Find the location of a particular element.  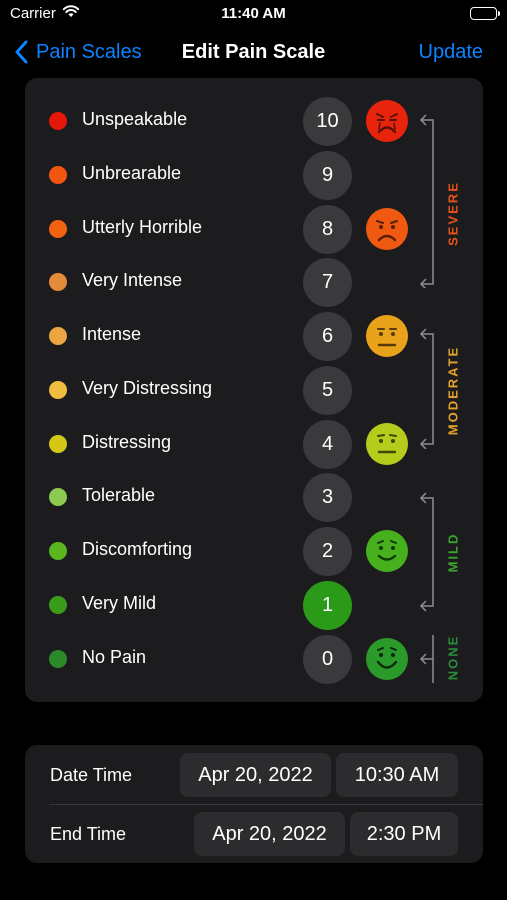

level-number-button: 6 is located at coordinates (327, 336).